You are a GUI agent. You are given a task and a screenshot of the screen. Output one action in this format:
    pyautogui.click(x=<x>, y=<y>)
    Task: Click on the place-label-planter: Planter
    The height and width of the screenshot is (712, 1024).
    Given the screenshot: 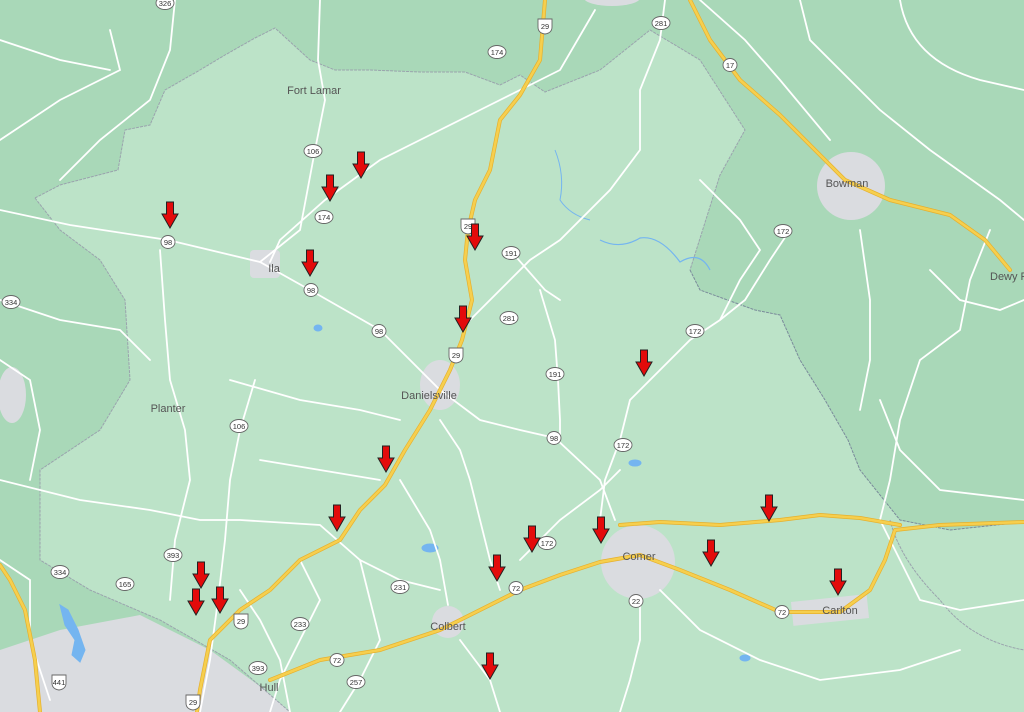 What is the action you would take?
    pyautogui.click(x=168, y=409)
    